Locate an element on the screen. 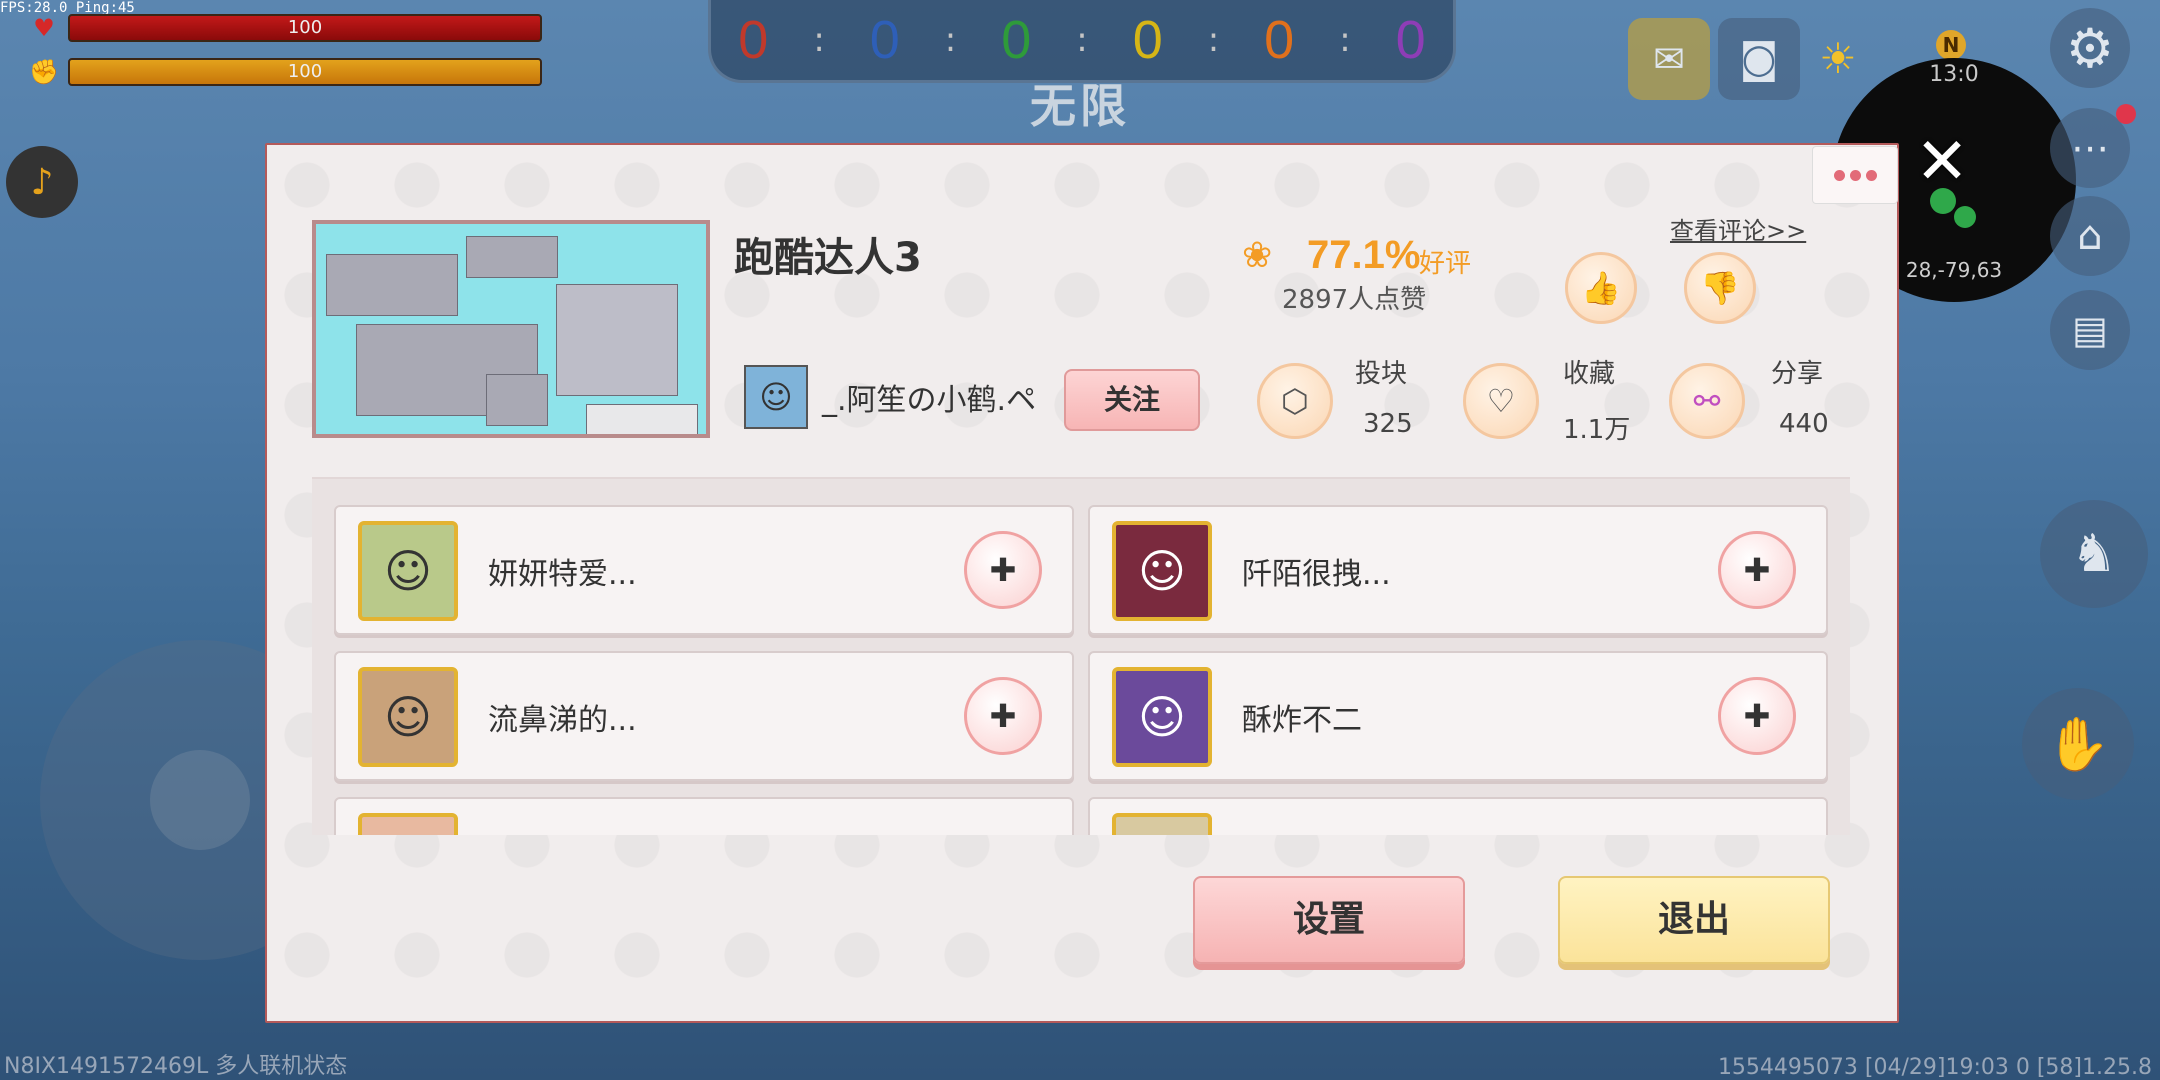 The width and height of the screenshot is (2160, 1080). compass-north-marker: N is located at coordinates (1951, 45).